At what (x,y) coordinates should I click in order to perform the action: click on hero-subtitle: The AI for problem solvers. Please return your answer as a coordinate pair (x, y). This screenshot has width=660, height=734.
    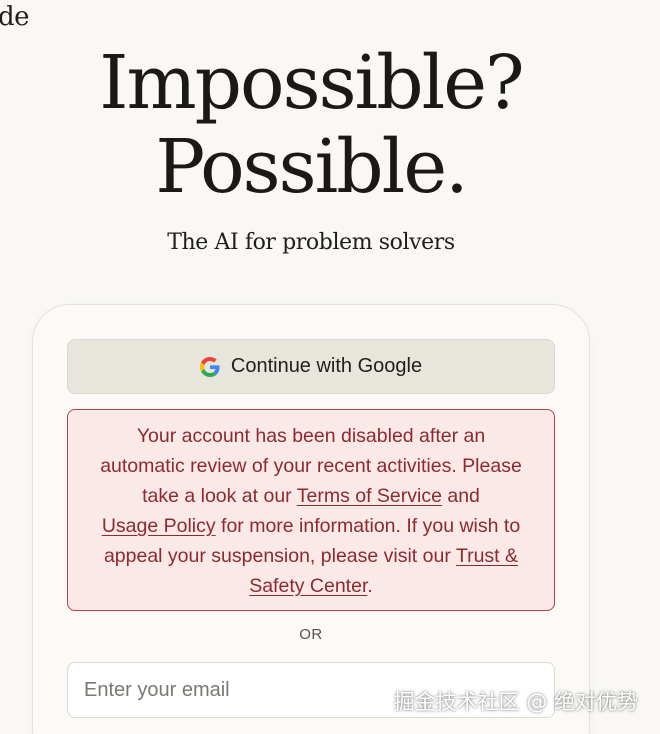
    Looking at the image, I should click on (311, 242).